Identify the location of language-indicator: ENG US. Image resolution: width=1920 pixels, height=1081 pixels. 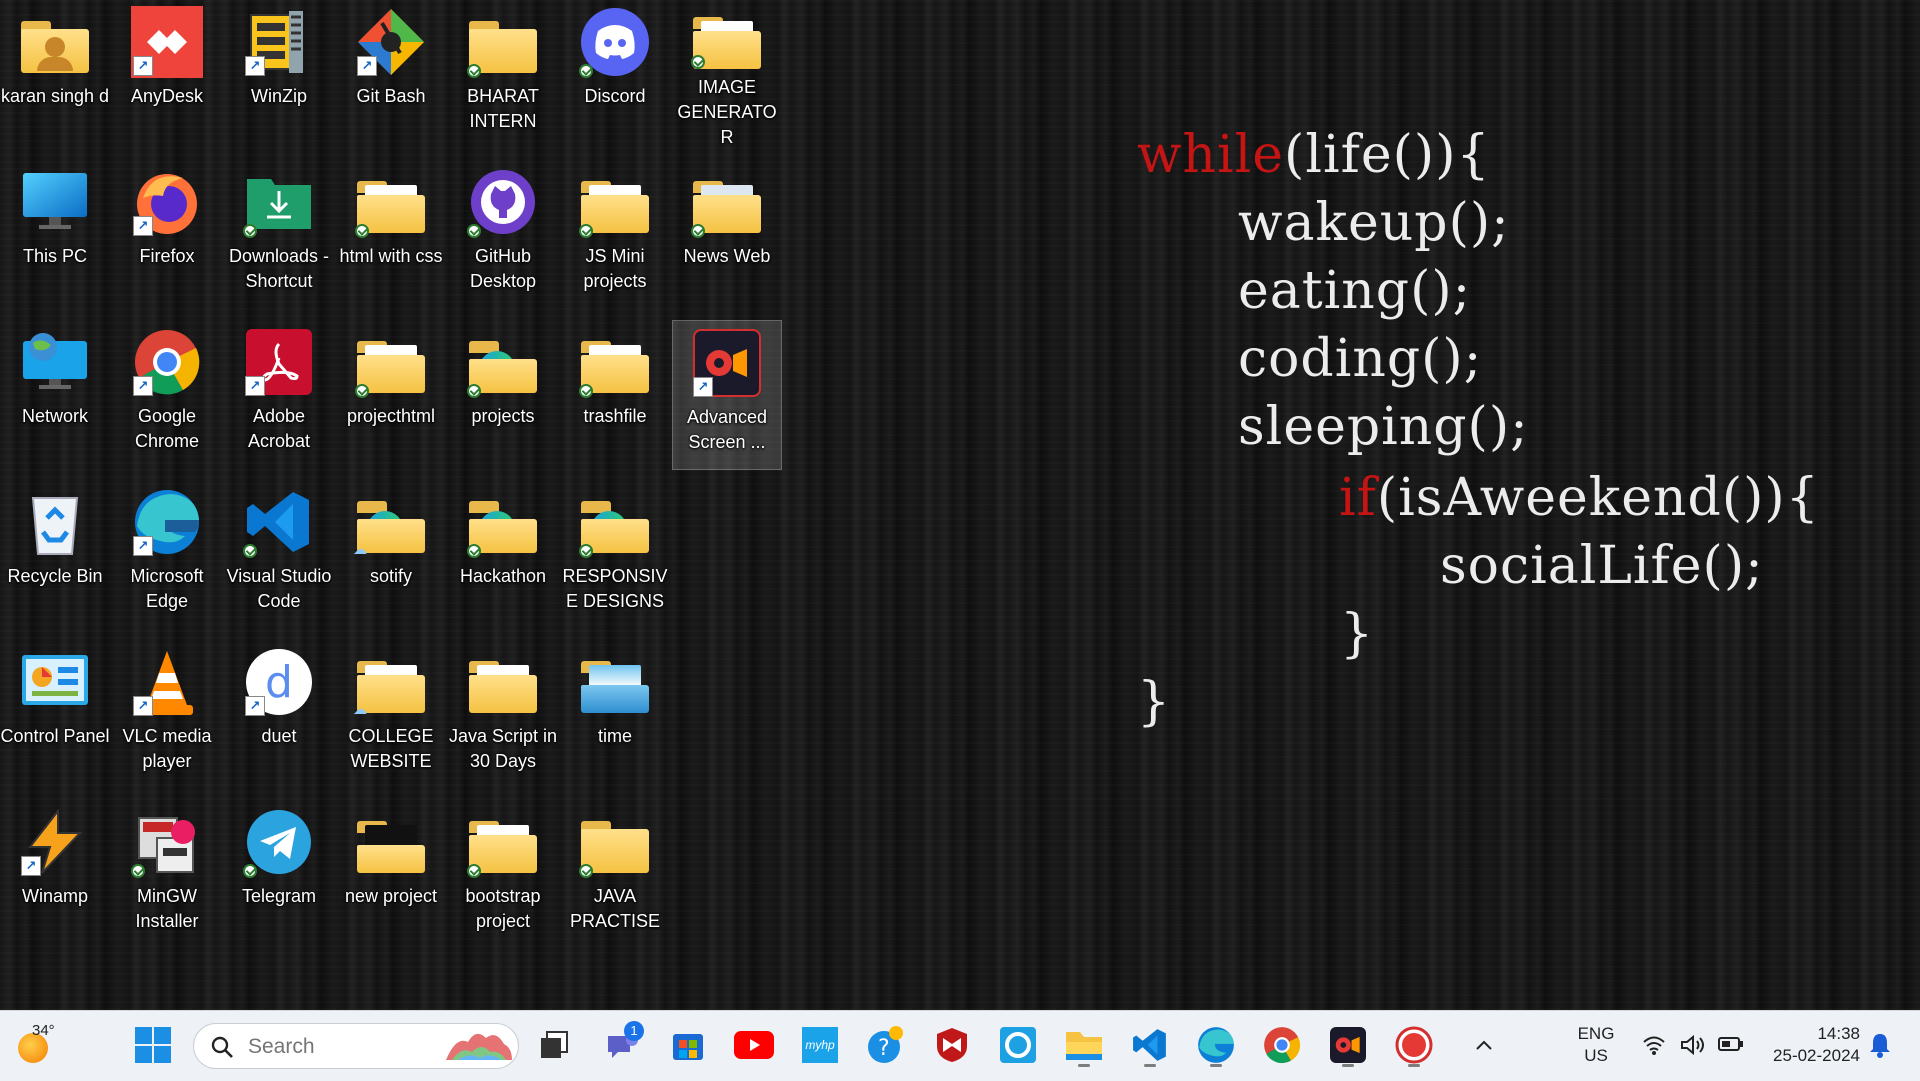
(1596, 1045).